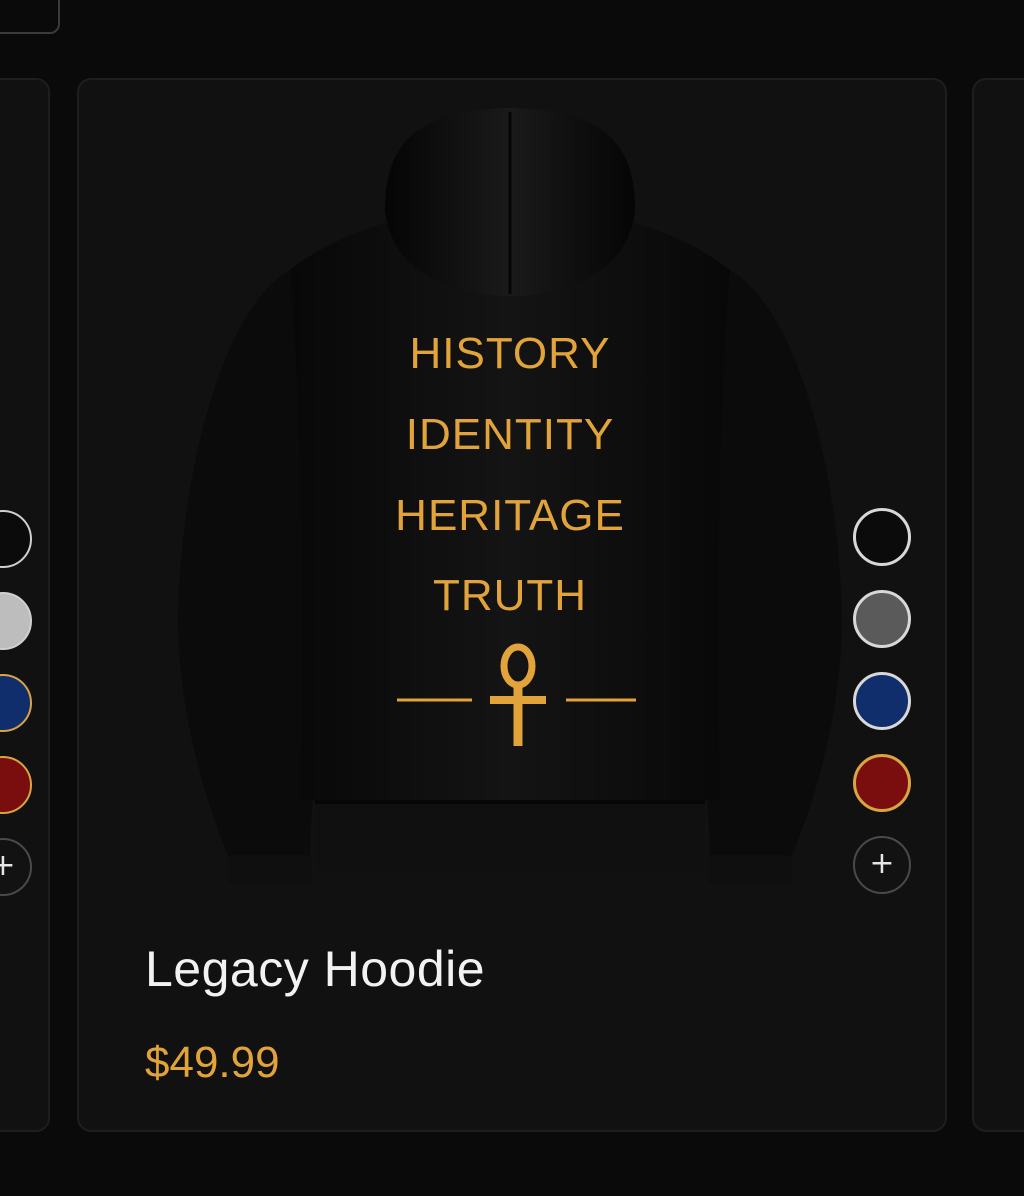  What do you see at coordinates (510, 515) in the screenshot?
I see `print-line-3: HERITAGE` at bounding box center [510, 515].